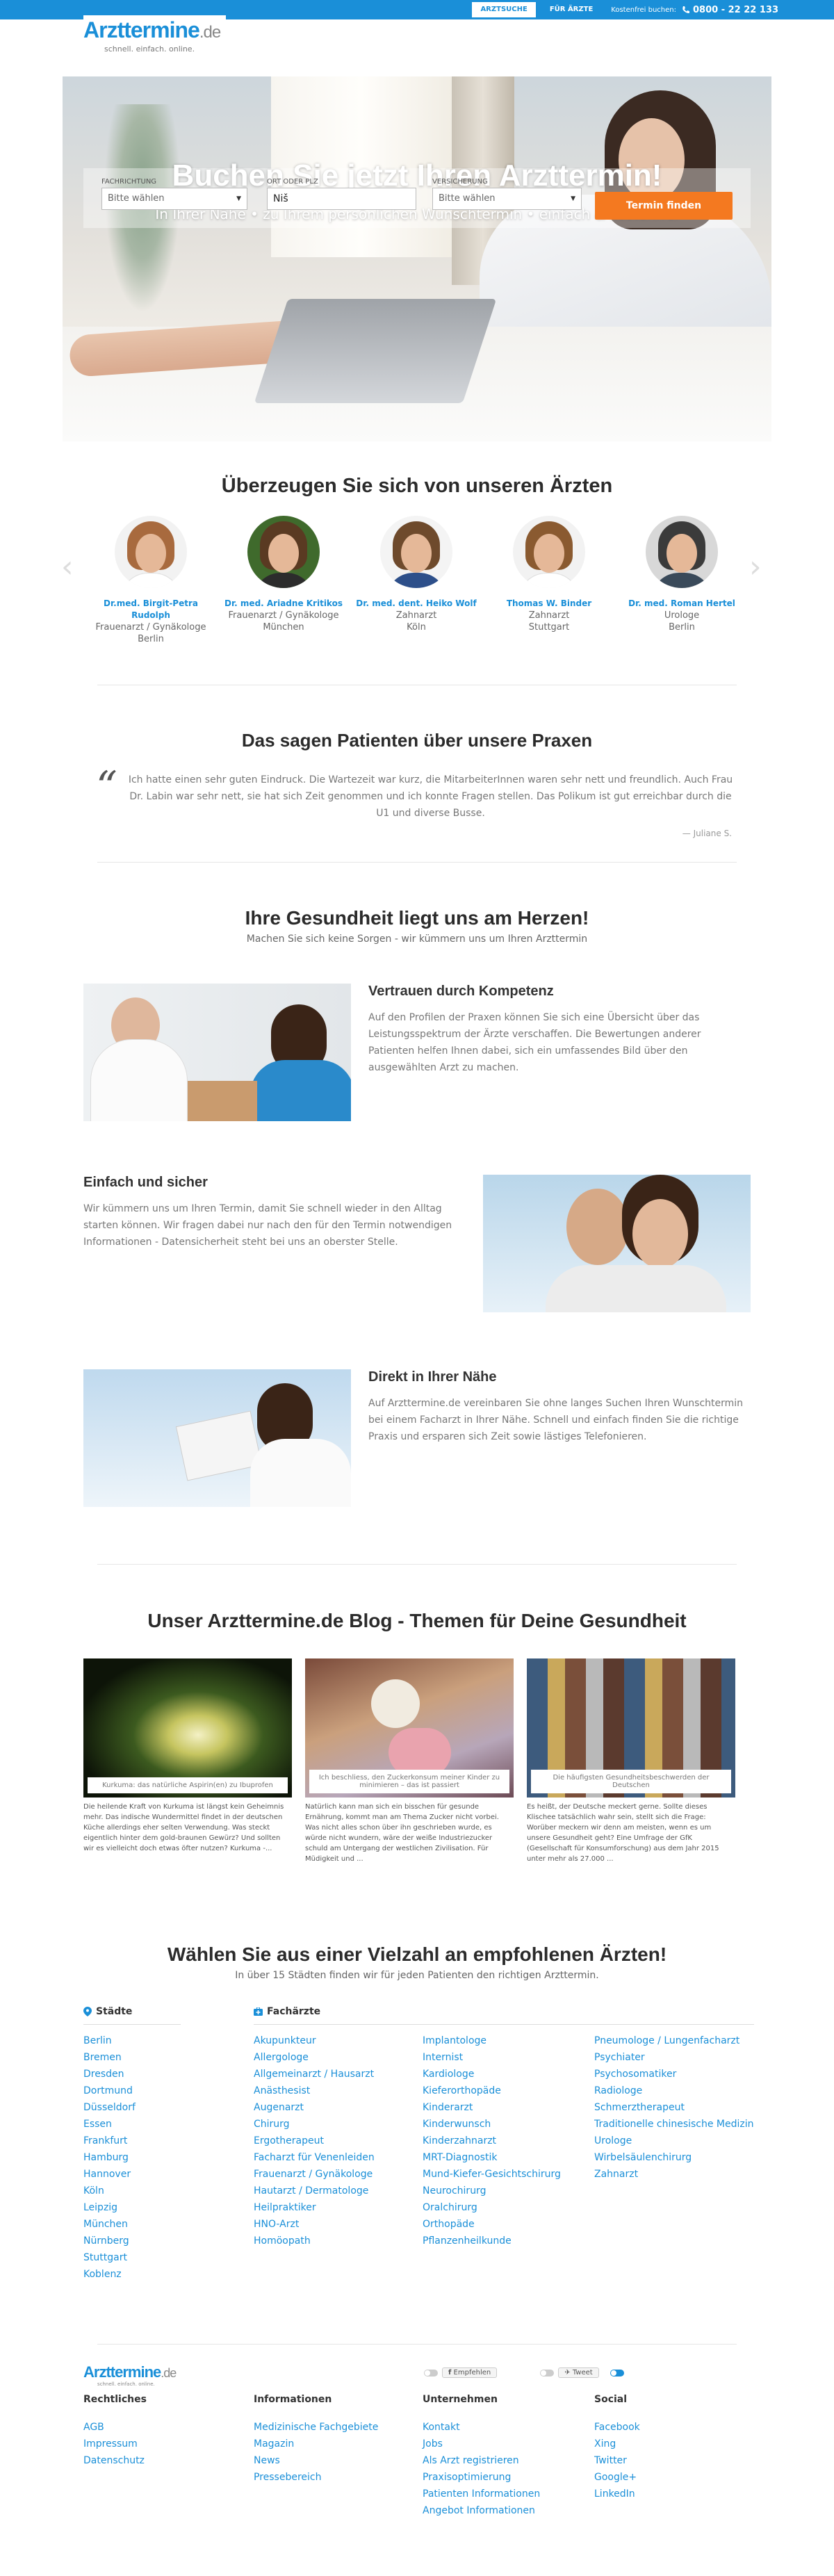 This screenshot has width=834, height=2576. What do you see at coordinates (674, 2107) in the screenshot?
I see `specialty-link: Schmerztherapeut` at bounding box center [674, 2107].